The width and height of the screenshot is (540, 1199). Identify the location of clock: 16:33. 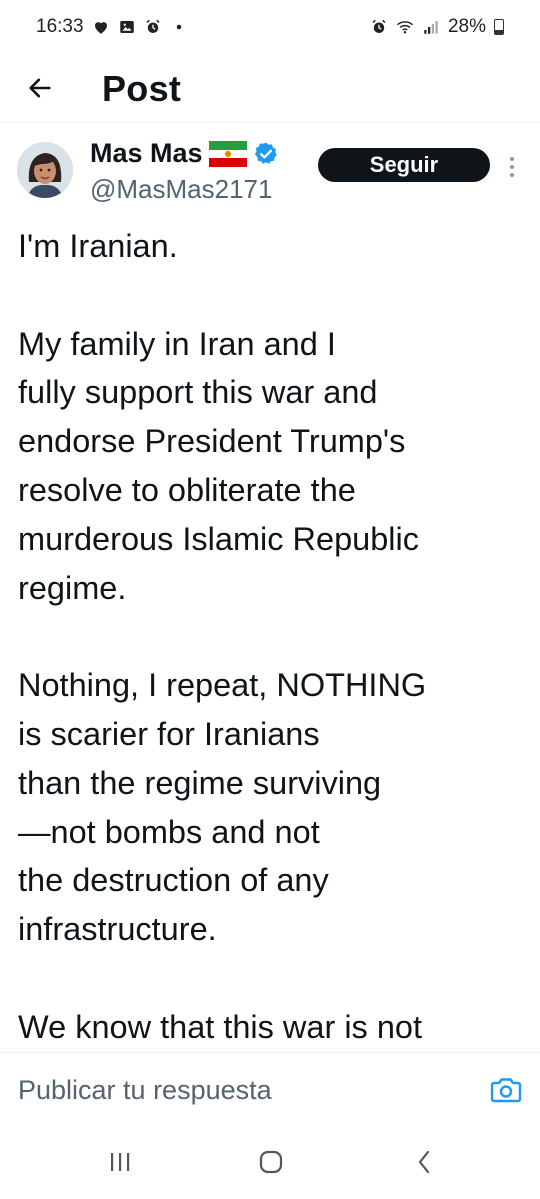
(60, 26).